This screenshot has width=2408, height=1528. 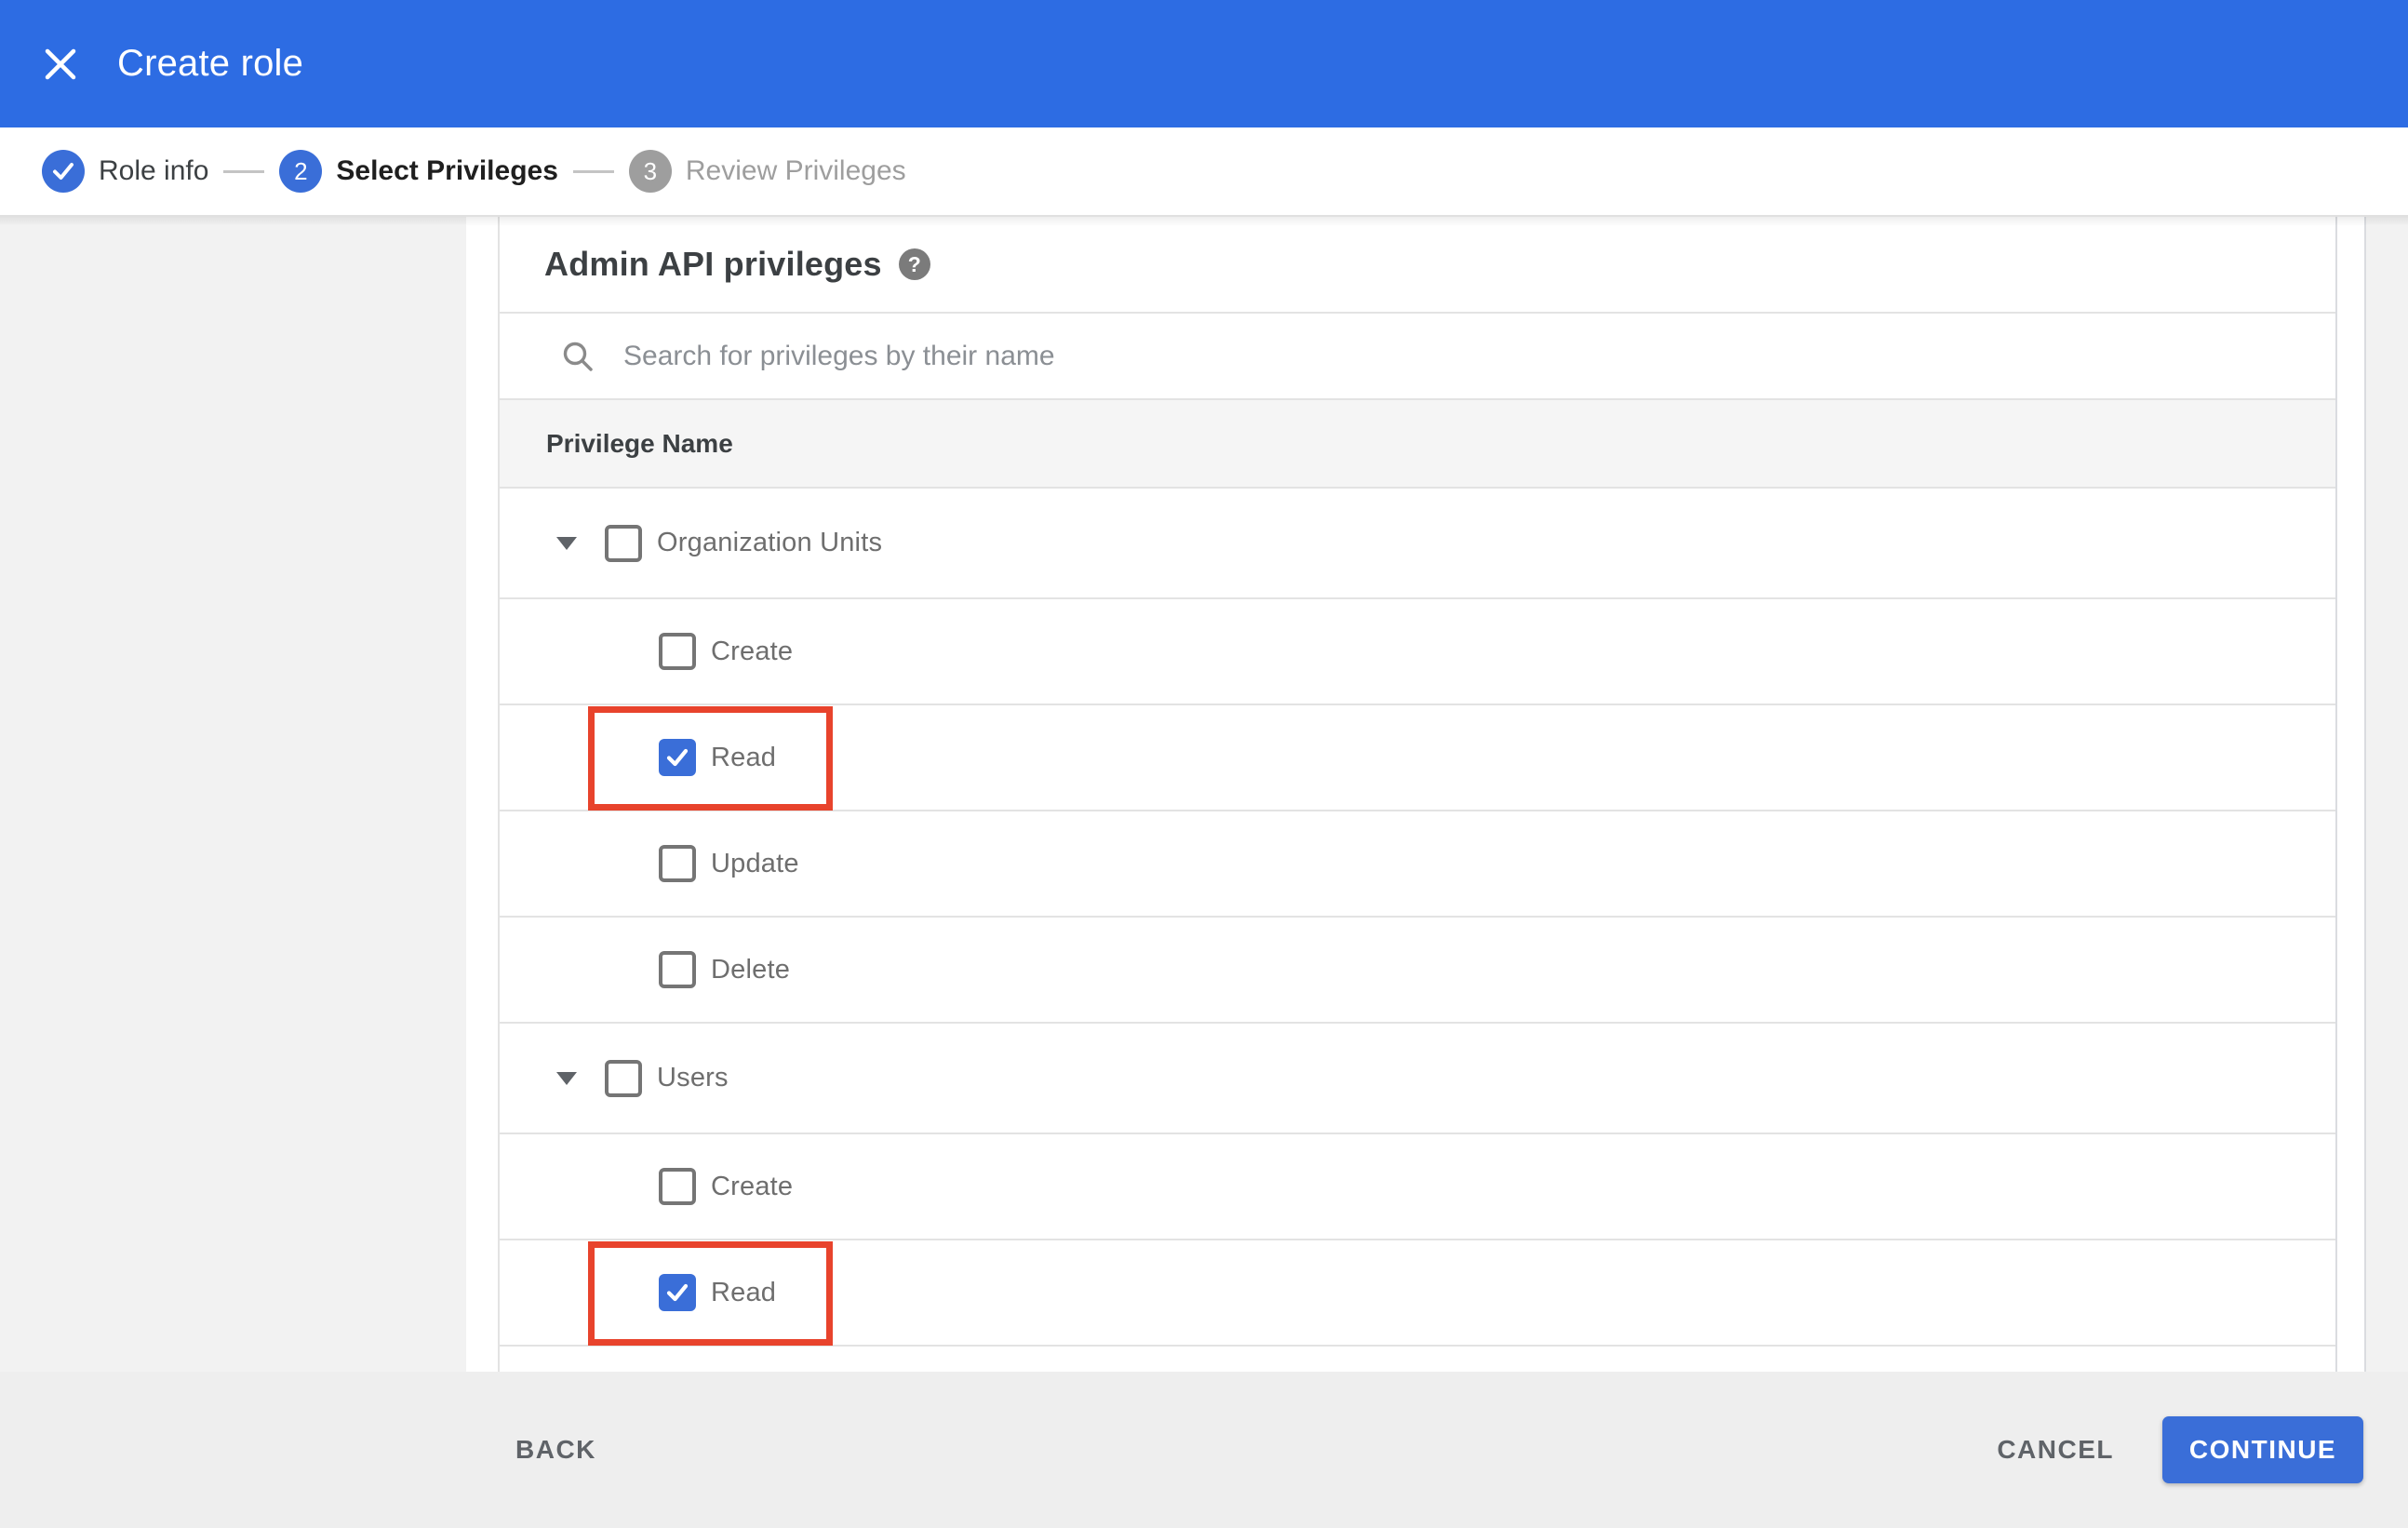 What do you see at coordinates (2387, 794) in the screenshot?
I see `right-margin` at bounding box center [2387, 794].